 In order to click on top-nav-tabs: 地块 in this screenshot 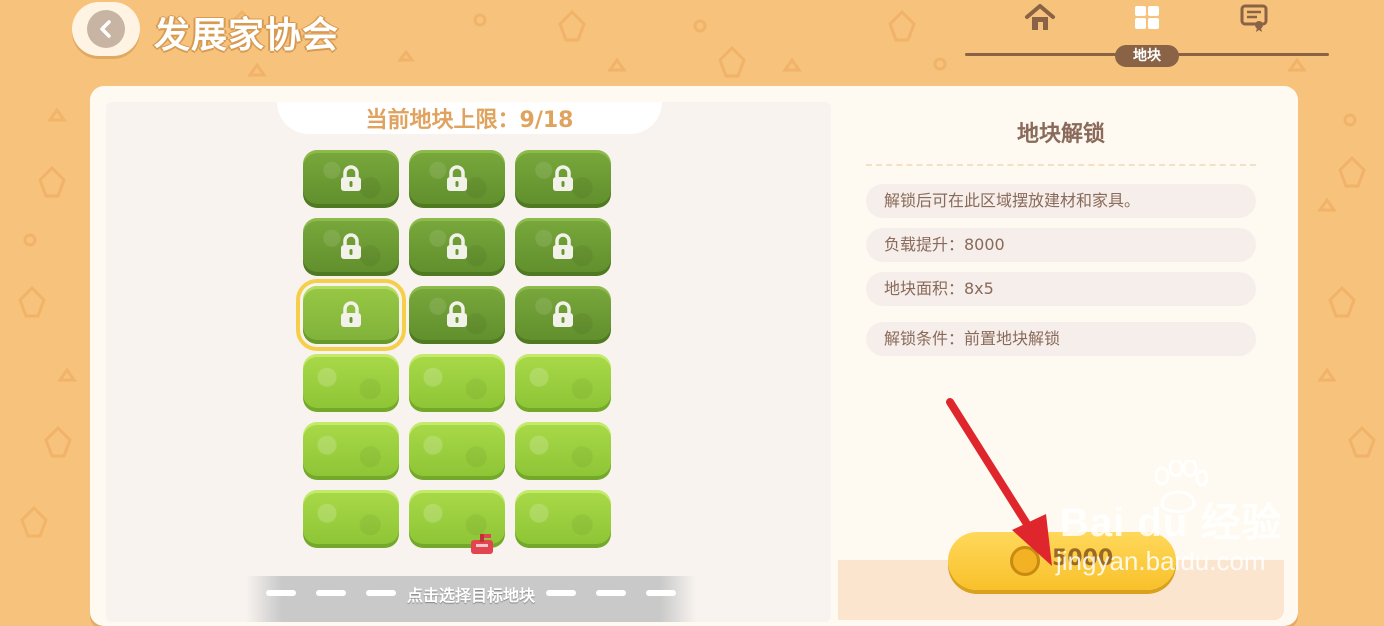, I will do `click(1147, 35)`.